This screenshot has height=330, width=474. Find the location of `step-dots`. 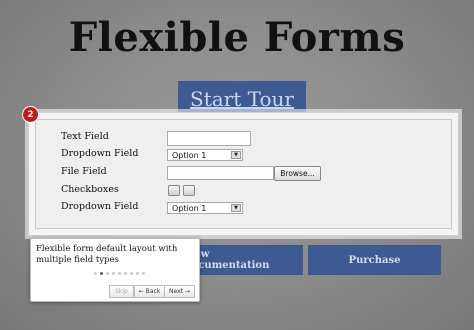

step-dots is located at coordinates (119, 274).